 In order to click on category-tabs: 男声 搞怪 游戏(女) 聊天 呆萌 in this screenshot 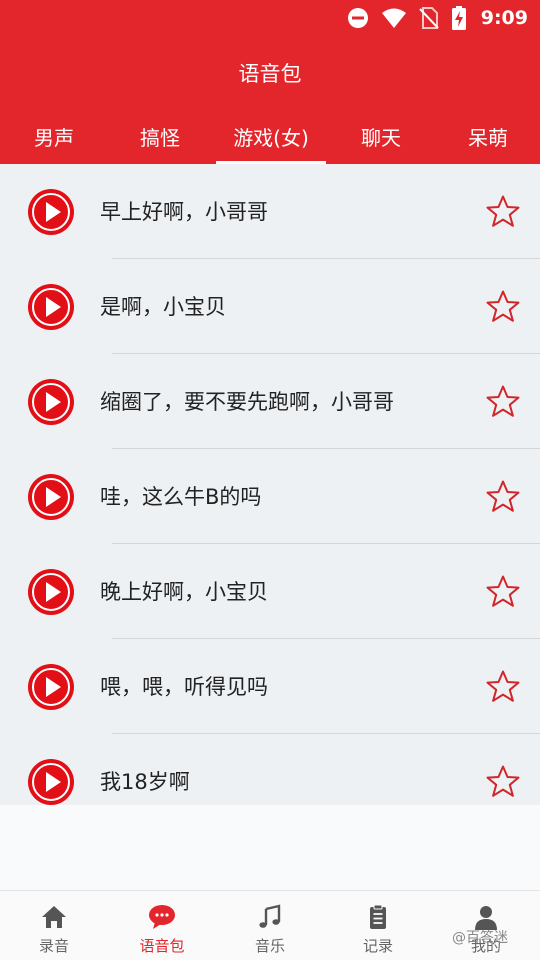, I will do `click(270, 142)`.